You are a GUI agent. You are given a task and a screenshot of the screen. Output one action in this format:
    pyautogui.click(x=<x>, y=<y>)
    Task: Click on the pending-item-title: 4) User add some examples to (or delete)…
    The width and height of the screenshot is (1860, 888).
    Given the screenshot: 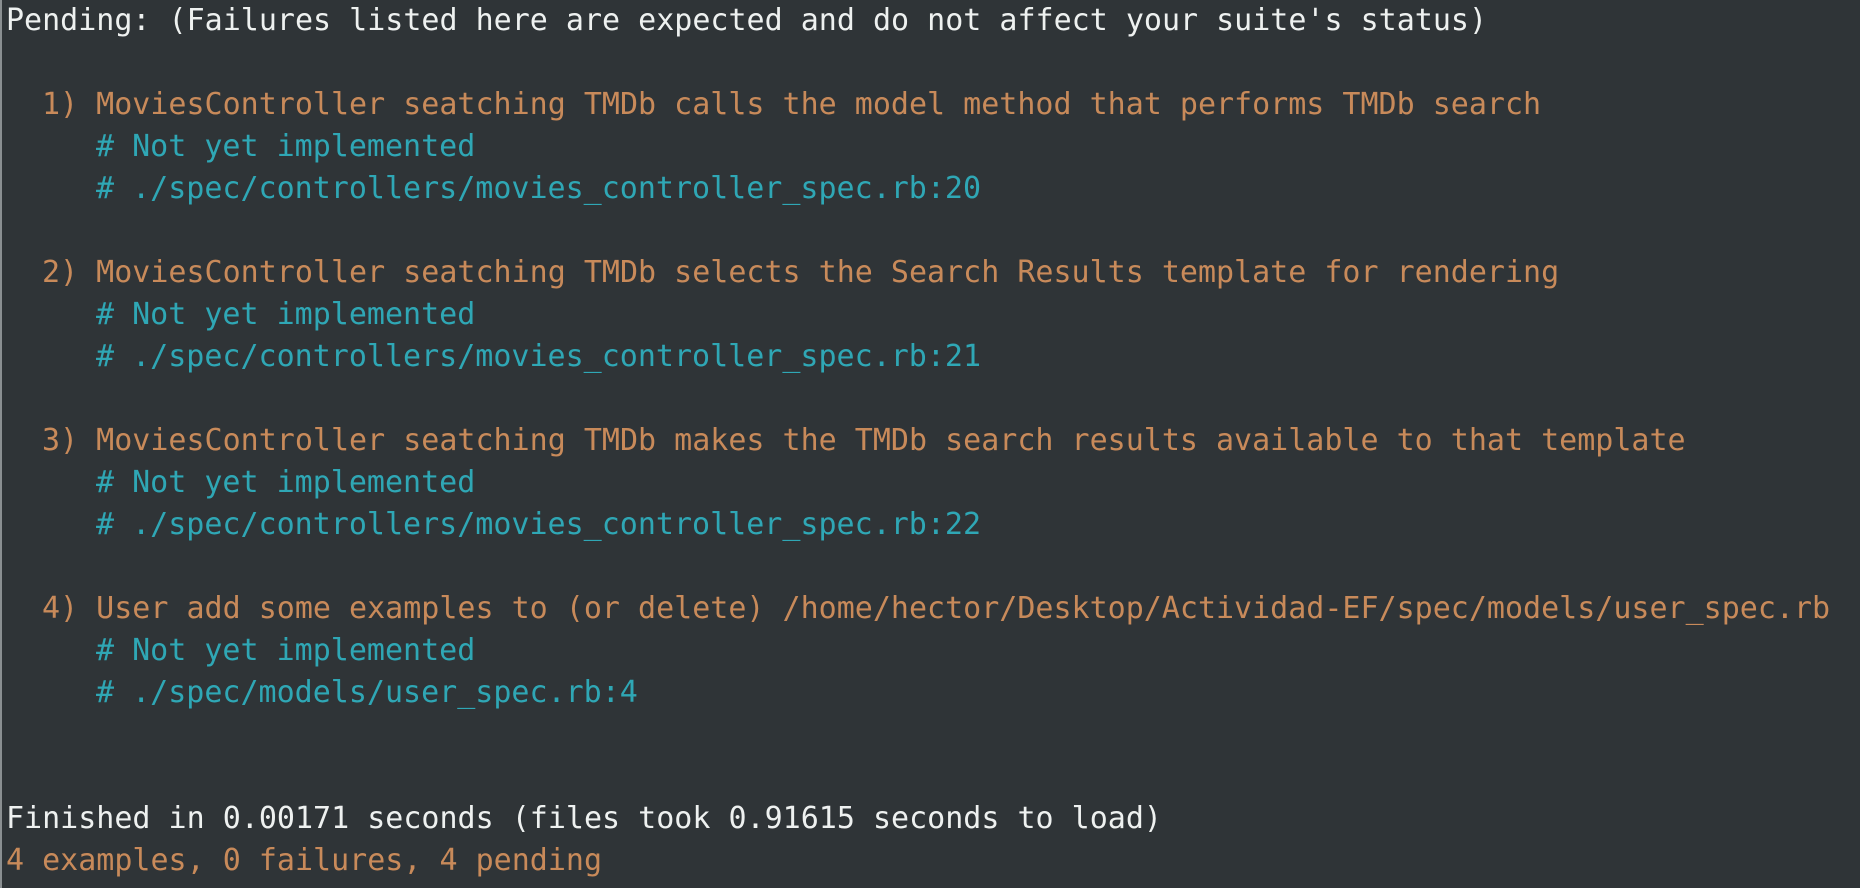 What is the action you would take?
    pyautogui.click(x=936, y=608)
    